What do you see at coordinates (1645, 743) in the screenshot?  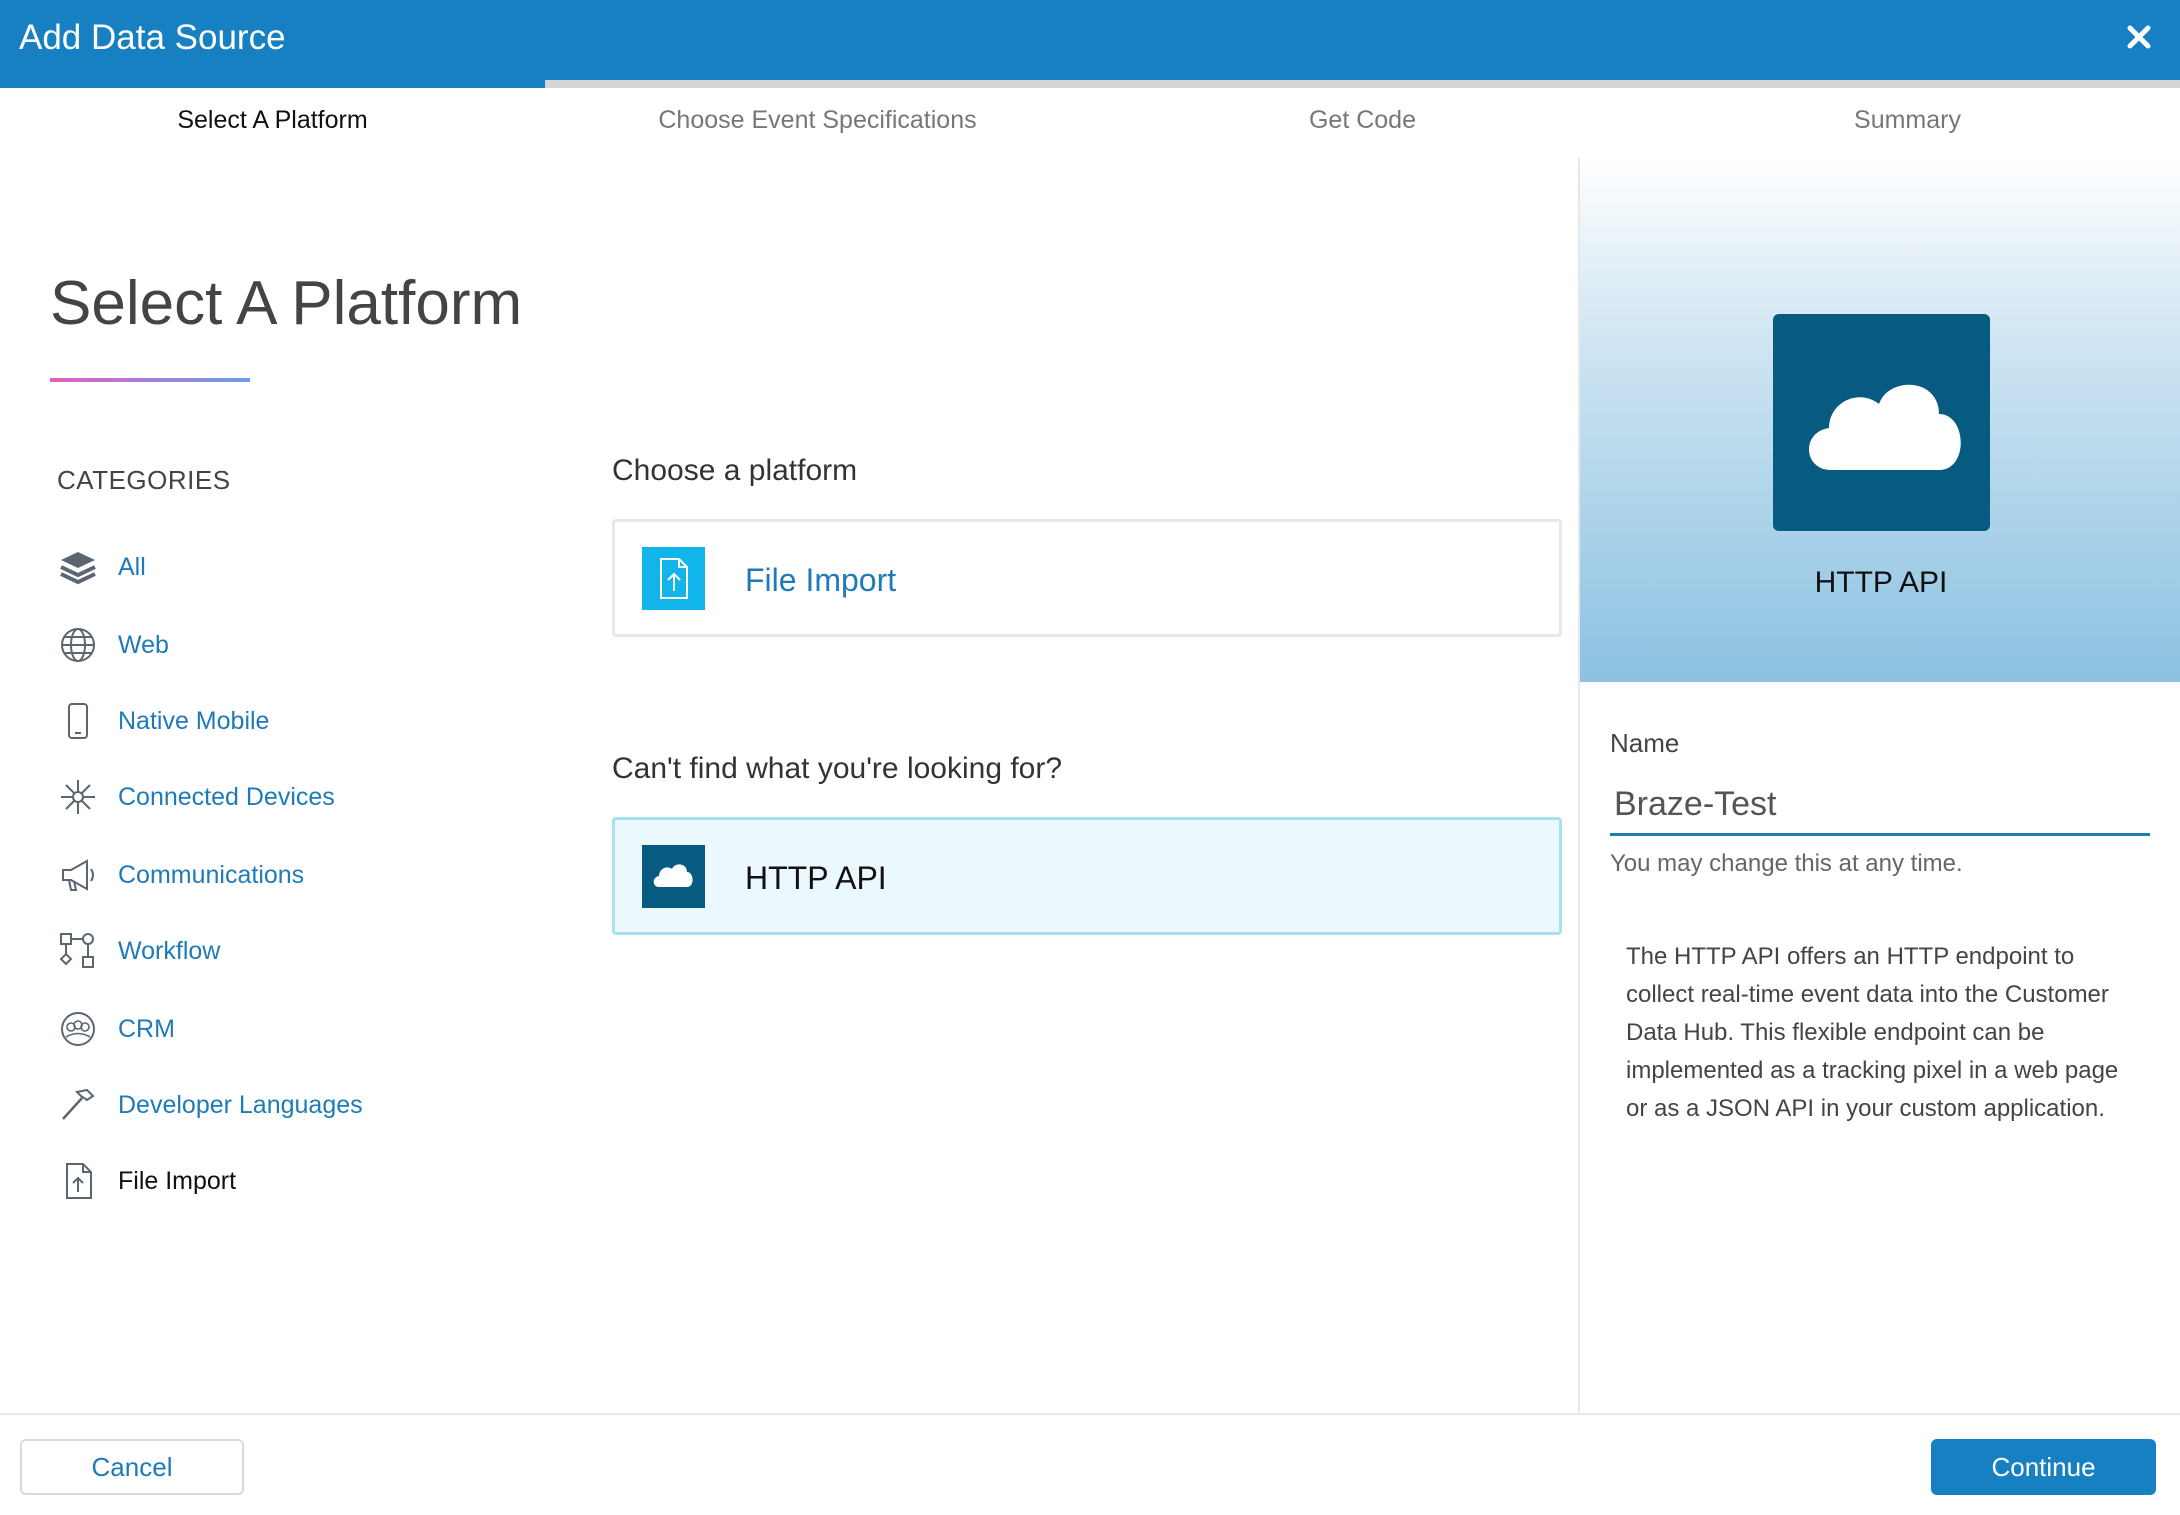 I see `name-label: Name` at bounding box center [1645, 743].